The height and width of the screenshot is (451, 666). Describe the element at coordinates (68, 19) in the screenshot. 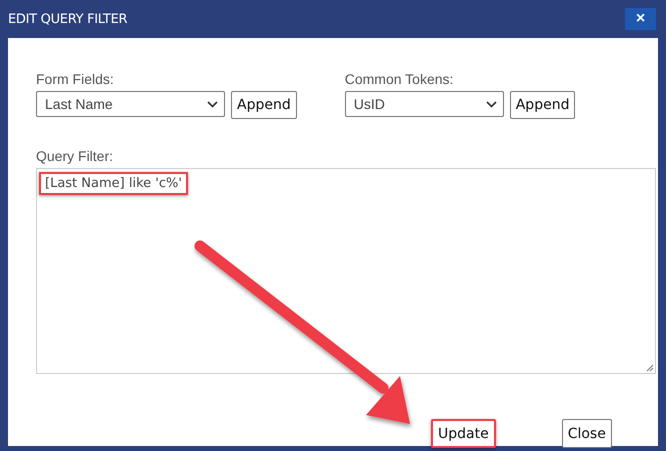

I see `window-title: EDIT QUERY FILTER` at that location.